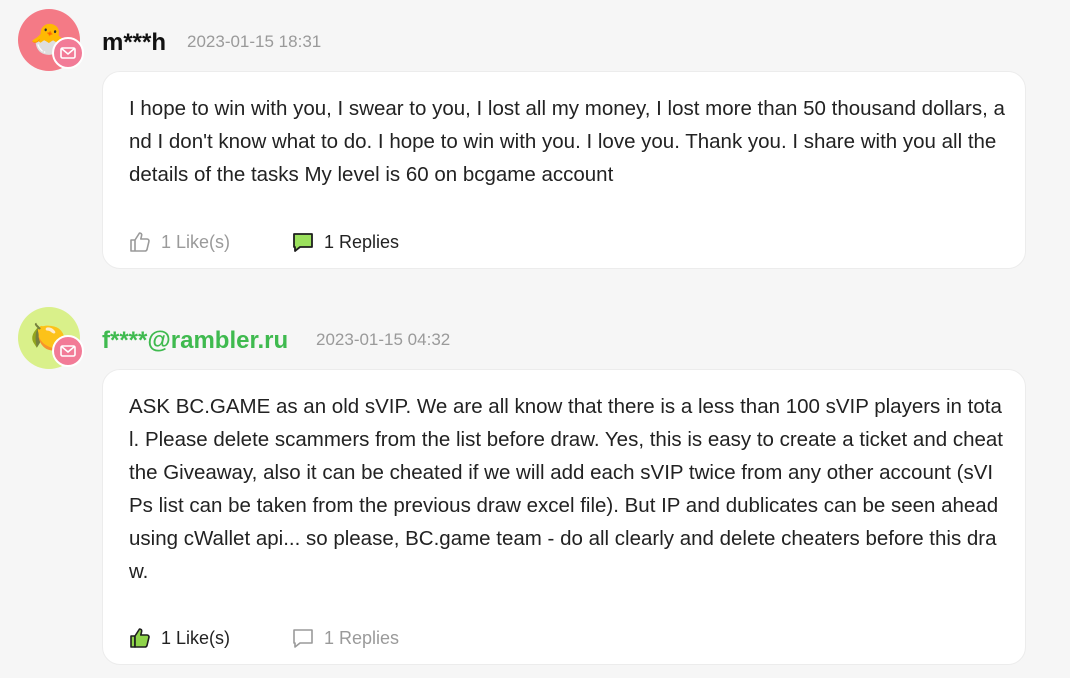 The image size is (1070, 678). I want to click on timestamp: 2023-01-15 04:32, so click(383, 339).